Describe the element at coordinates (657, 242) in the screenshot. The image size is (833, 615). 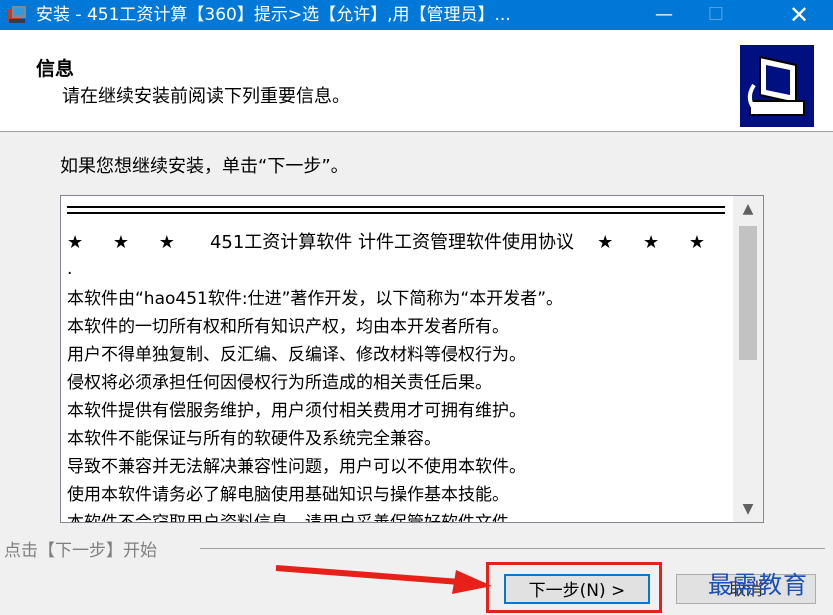
I see `stars-right: ★ ★ ★` at that location.